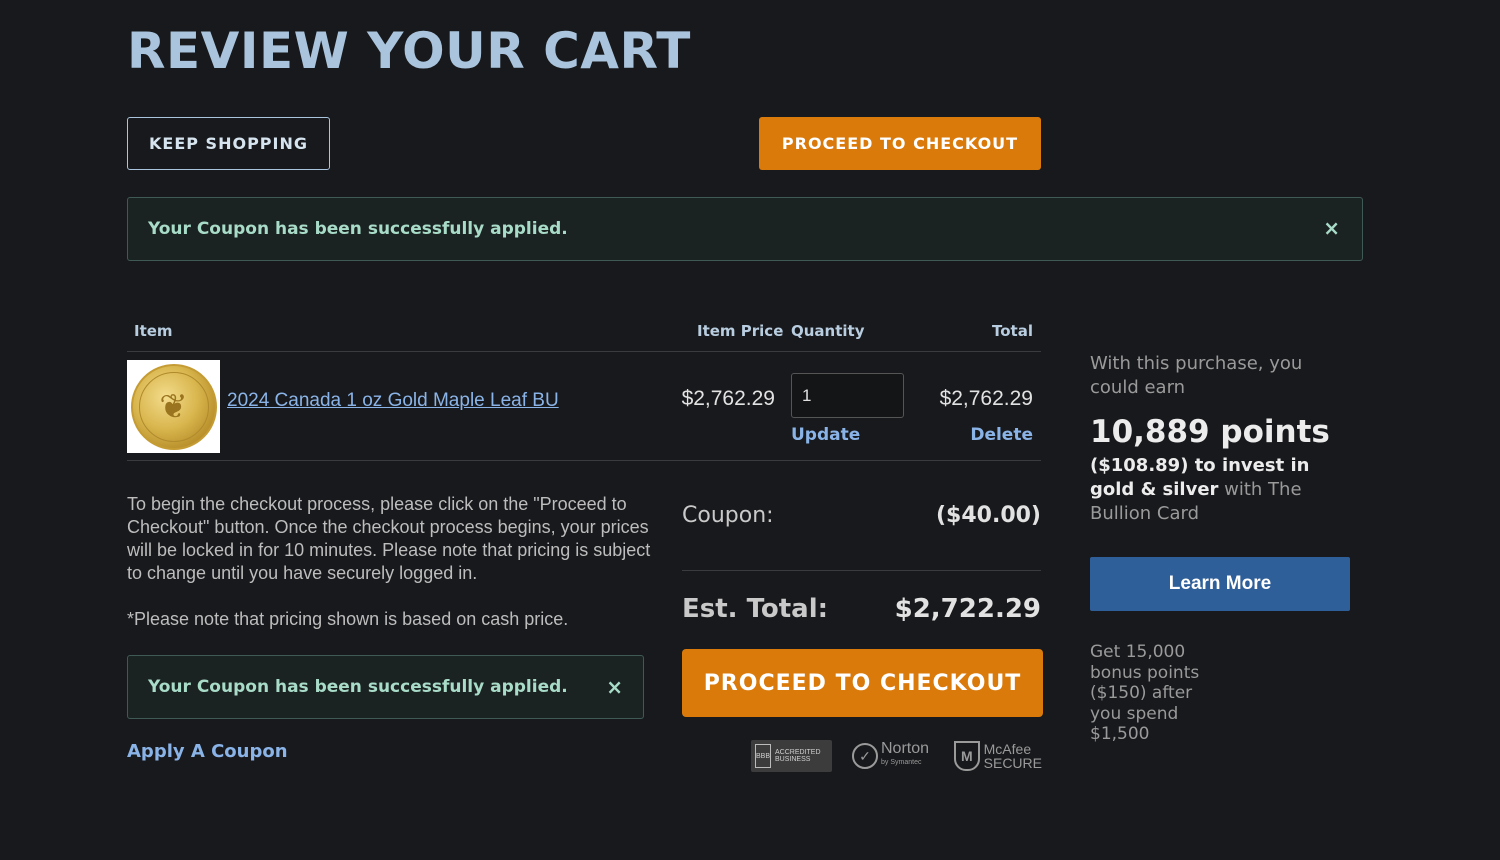 The height and width of the screenshot is (860, 1500). Describe the element at coordinates (861, 570) in the screenshot. I see `summary-divider` at that location.